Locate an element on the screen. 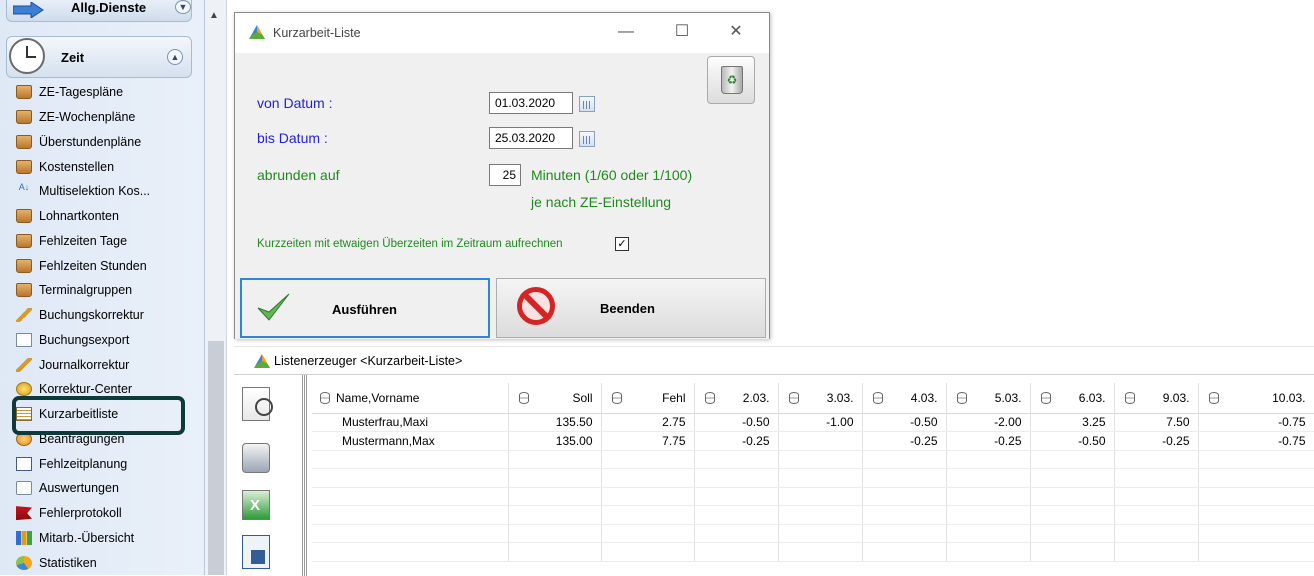 This screenshot has width=1314, height=576. sidebar-item: Terminalgruppen is located at coordinates (107, 290).